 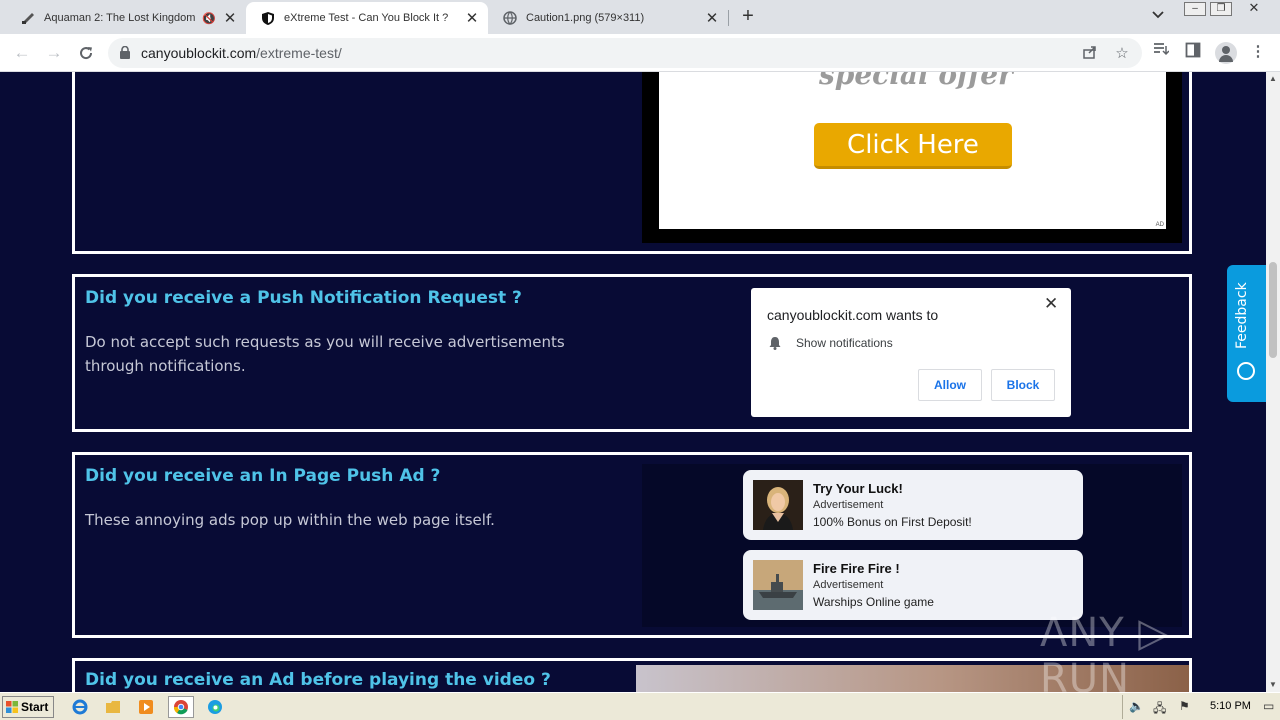 What do you see at coordinates (844, 343) in the screenshot?
I see `permission-text: Show notifications` at bounding box center [844, 343].